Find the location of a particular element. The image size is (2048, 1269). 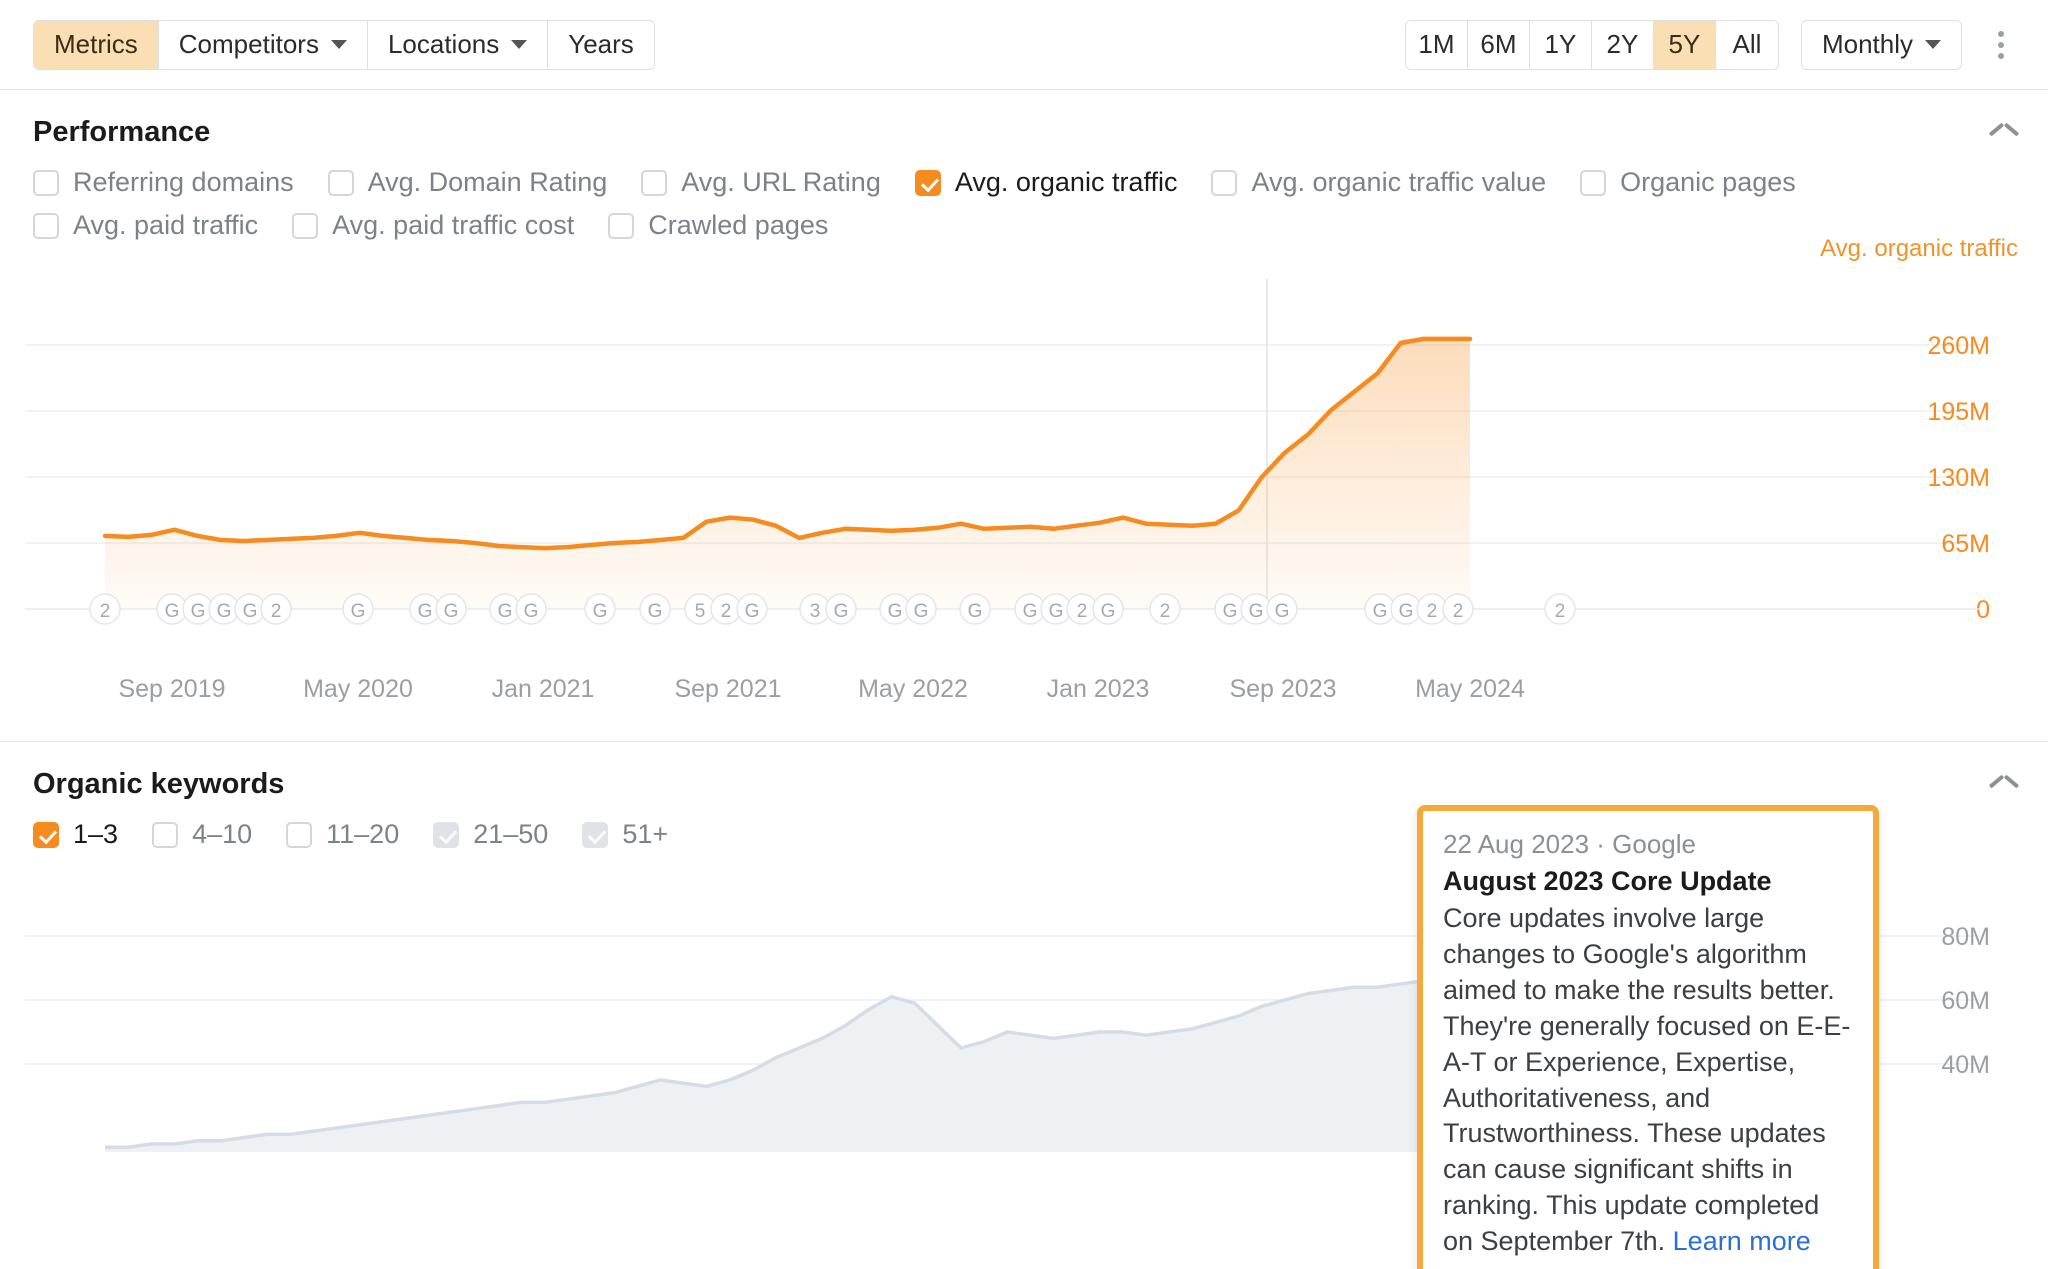

tab-competitors: Competitors is located at coordinates (263, 44).